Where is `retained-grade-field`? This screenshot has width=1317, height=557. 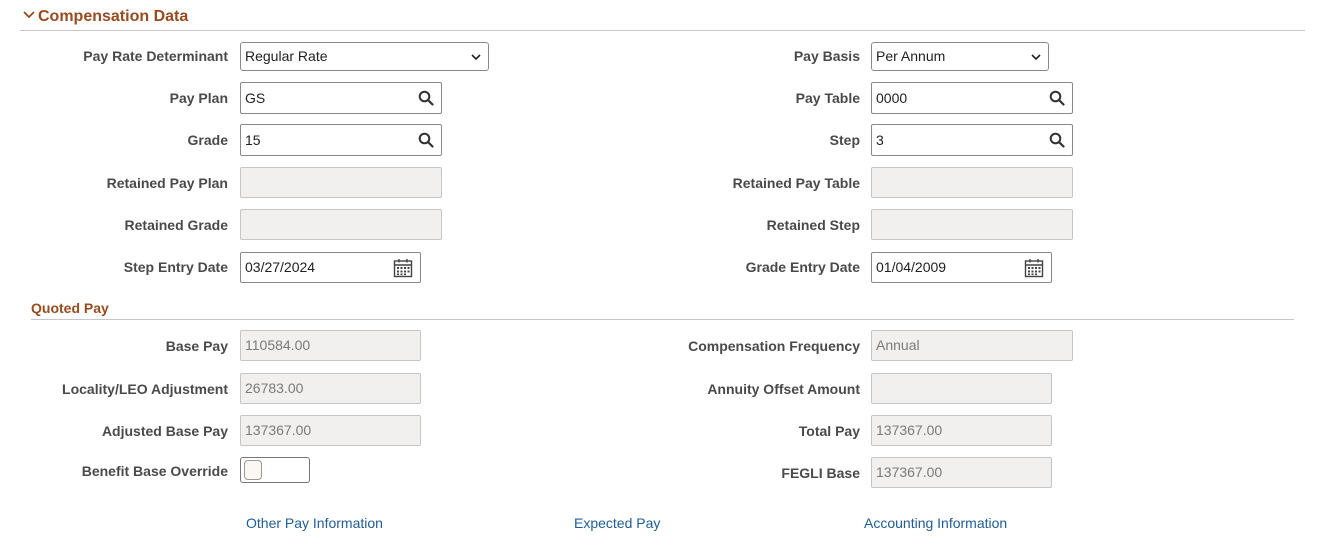 retained-grade-field is located at coordinates (341, 224).